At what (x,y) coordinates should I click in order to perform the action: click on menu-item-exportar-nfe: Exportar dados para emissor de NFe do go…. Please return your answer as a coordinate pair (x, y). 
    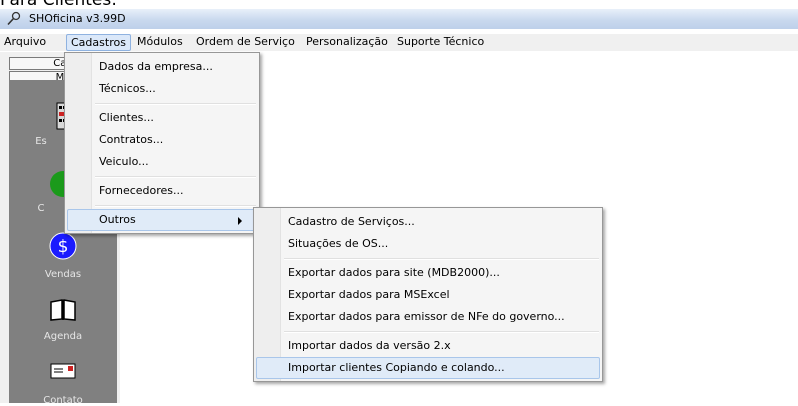
    Looking at the image, I should click on (428, 317).